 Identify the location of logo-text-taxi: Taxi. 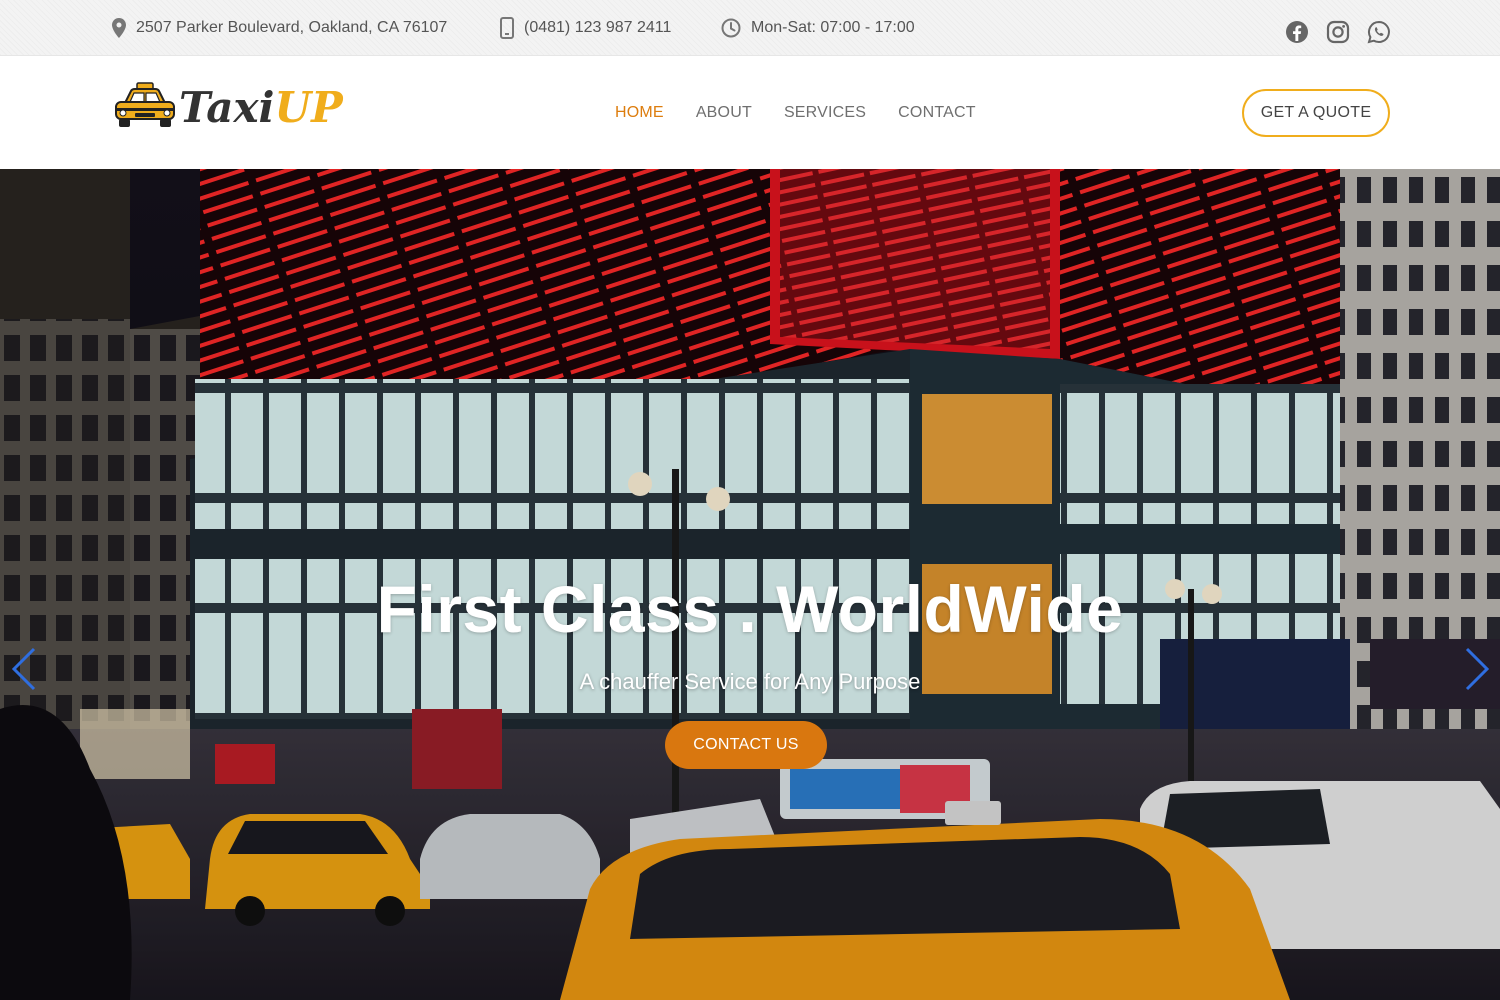
(227, 107).